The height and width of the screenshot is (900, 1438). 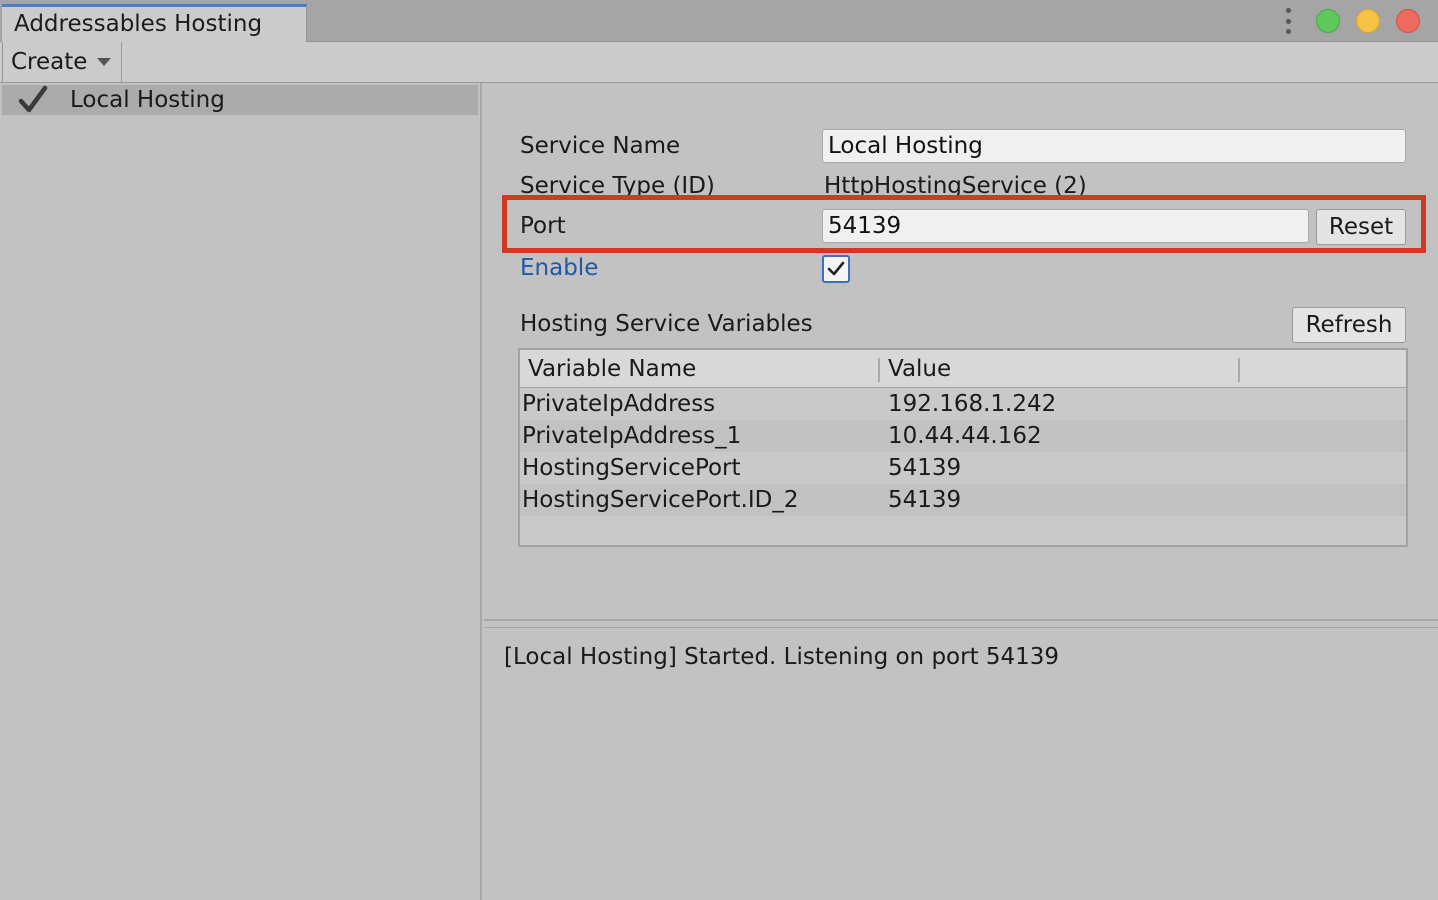 What do you see at coordinates (104, 62) in the screenshot?
I see `chevron-down-icon` at bounding box center [104, 62].